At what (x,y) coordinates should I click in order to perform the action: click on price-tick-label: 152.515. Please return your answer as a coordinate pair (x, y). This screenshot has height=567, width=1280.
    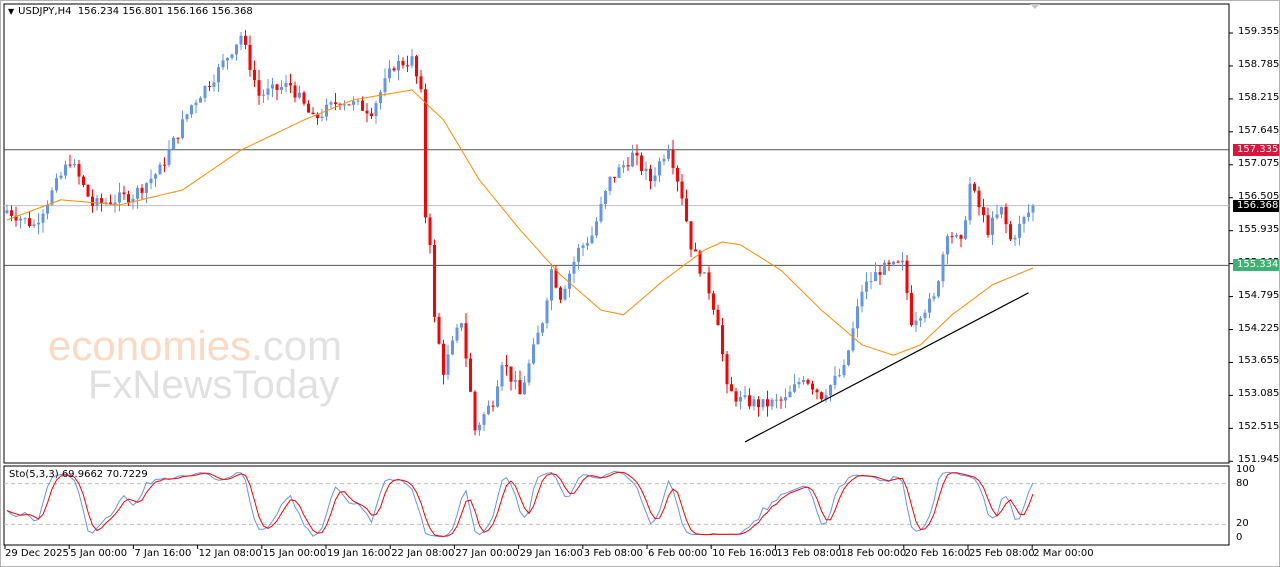
    Looking at the image, I should click on (1259, 427).